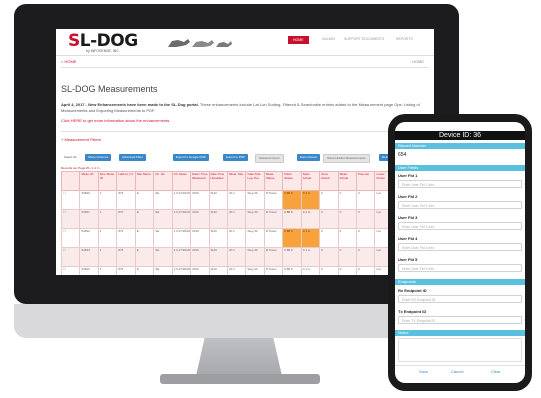  I want to click on user-fld-4-input: Enter User Fld 4 Info, so click(460, 247).